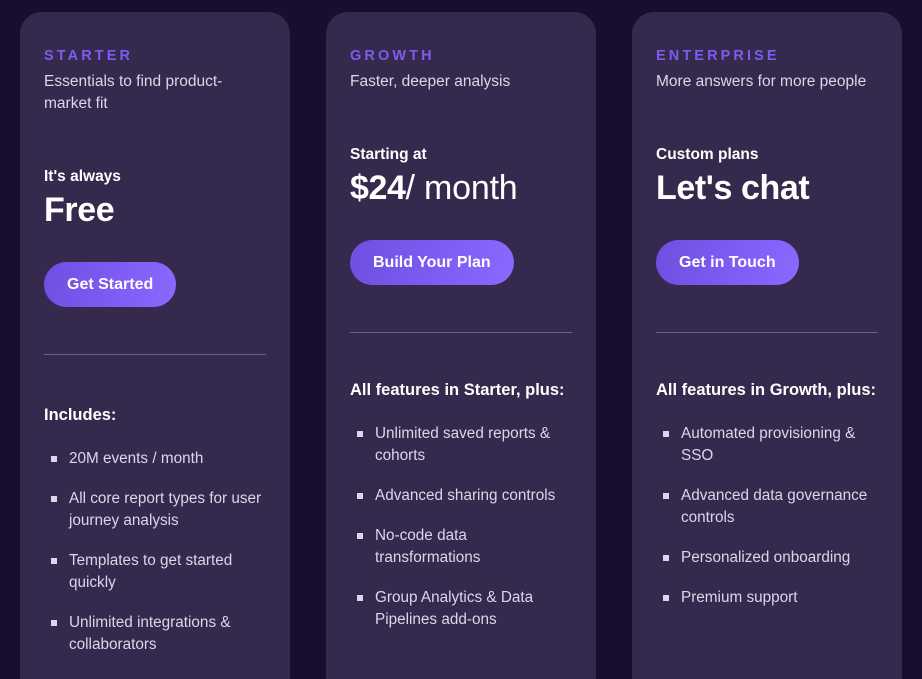  I want to click on list-item: Advanced data governance controls, so click(767, 507).